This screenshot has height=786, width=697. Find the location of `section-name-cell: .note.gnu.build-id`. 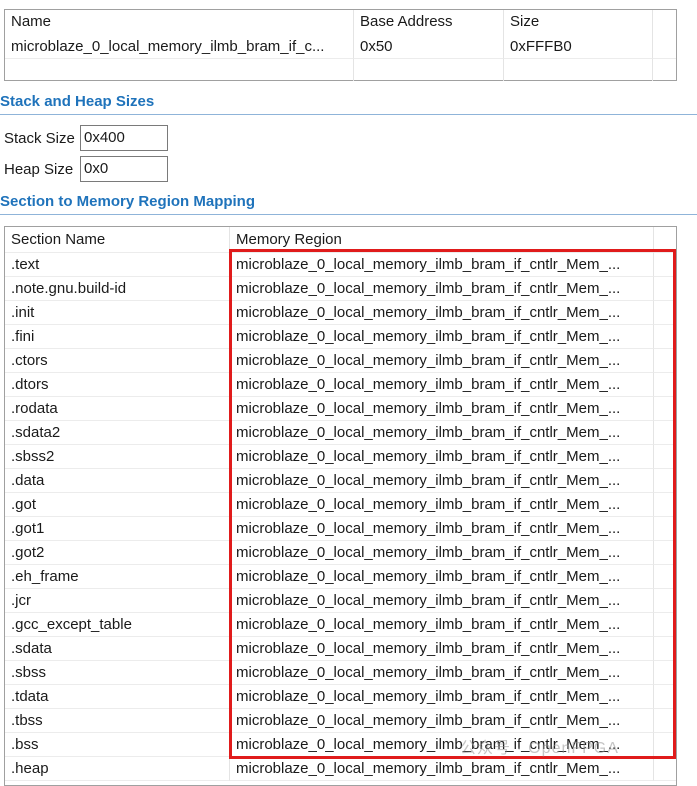

section-name-cell: .note.gnu.build-id is located at coordinates (117, 289).